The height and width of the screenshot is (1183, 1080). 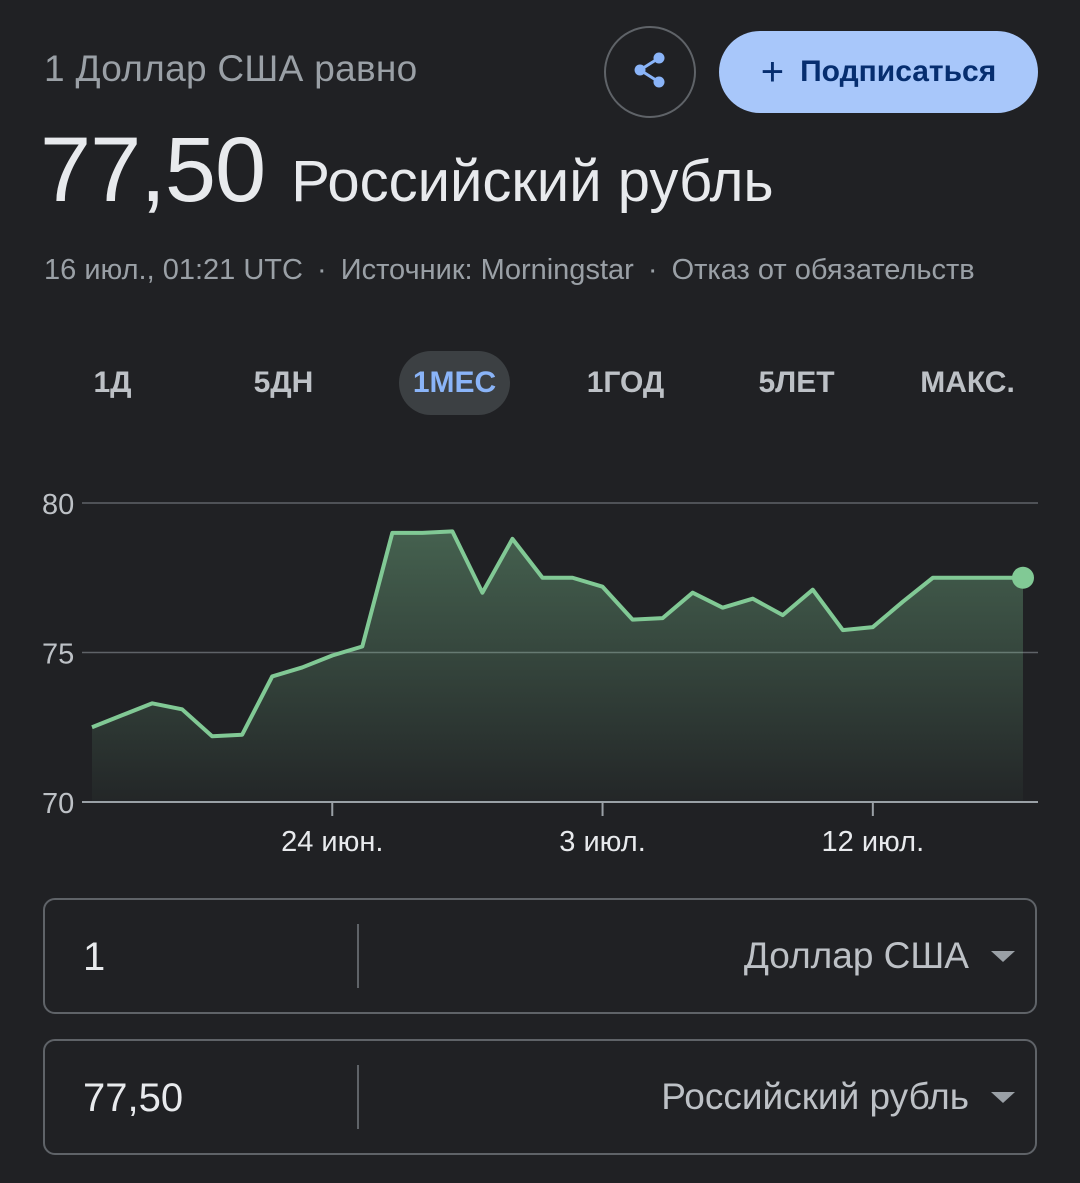 What do you see at coordinates (153, 170) in the screenshot?
I see `rate-value: 77,50` at bounding box center [153, 170].